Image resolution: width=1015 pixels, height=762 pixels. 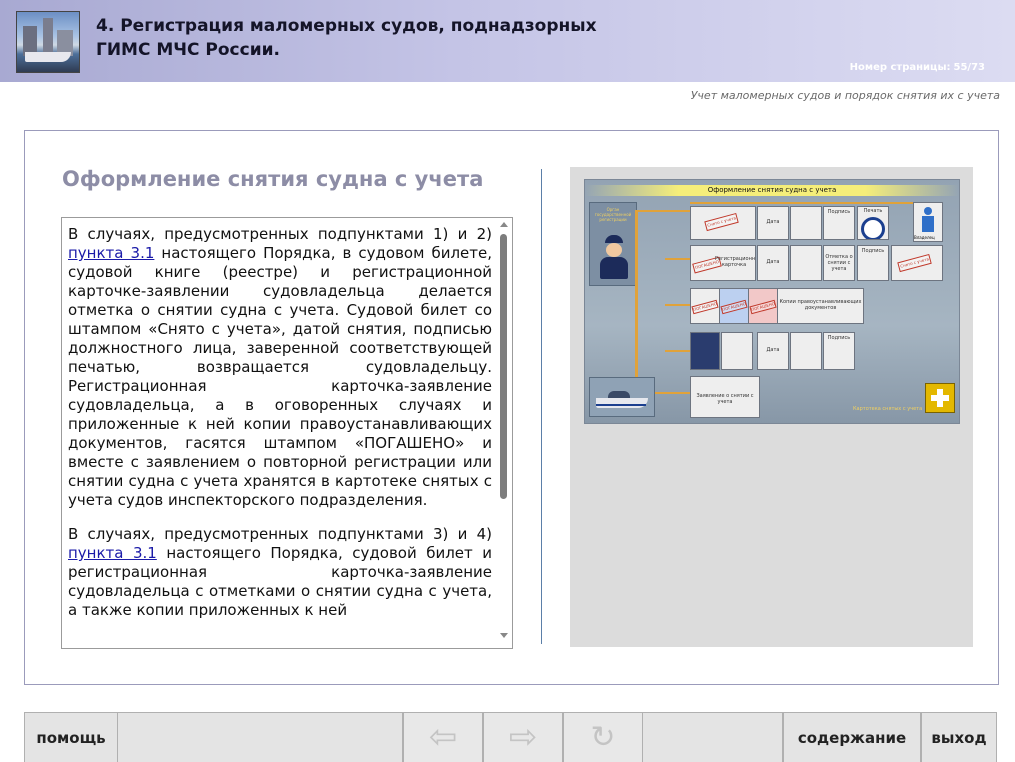 I want to click on removed-stamp: Снято с учета, so click(x=722, y=222).